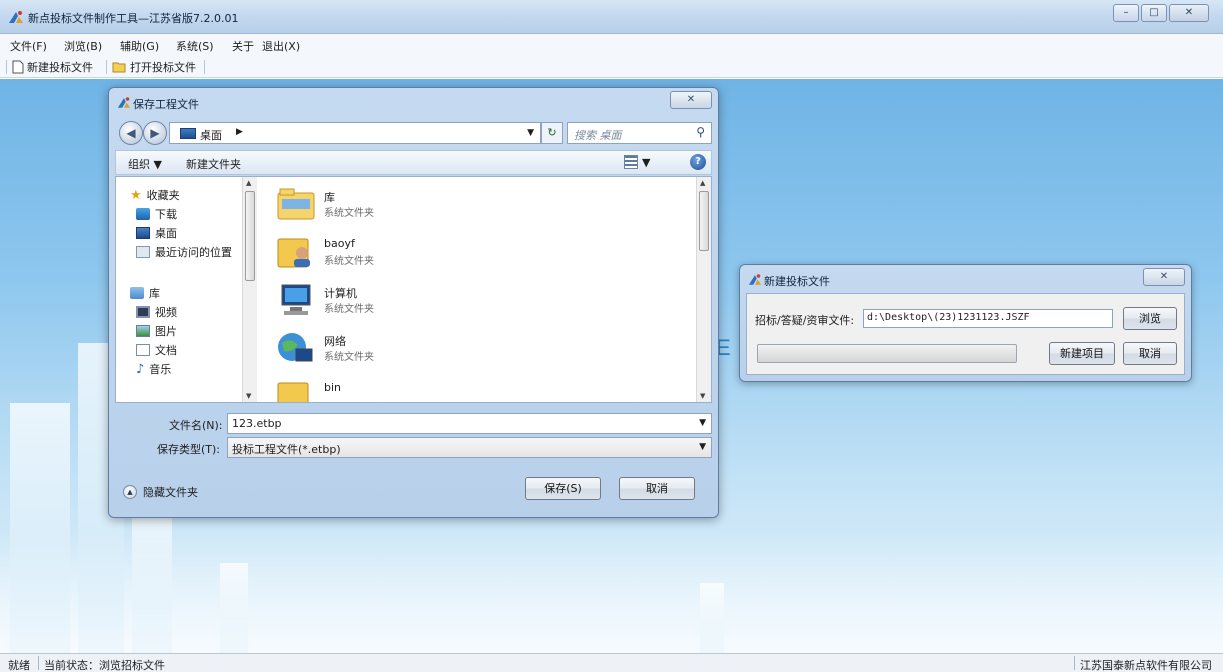 Image resolution: width=1223 pixels, height=672 pixels. What do you see at coordinates (16, 17) in the screenshot?
I see `app-logo-icon` at bounding box center [16, 17].